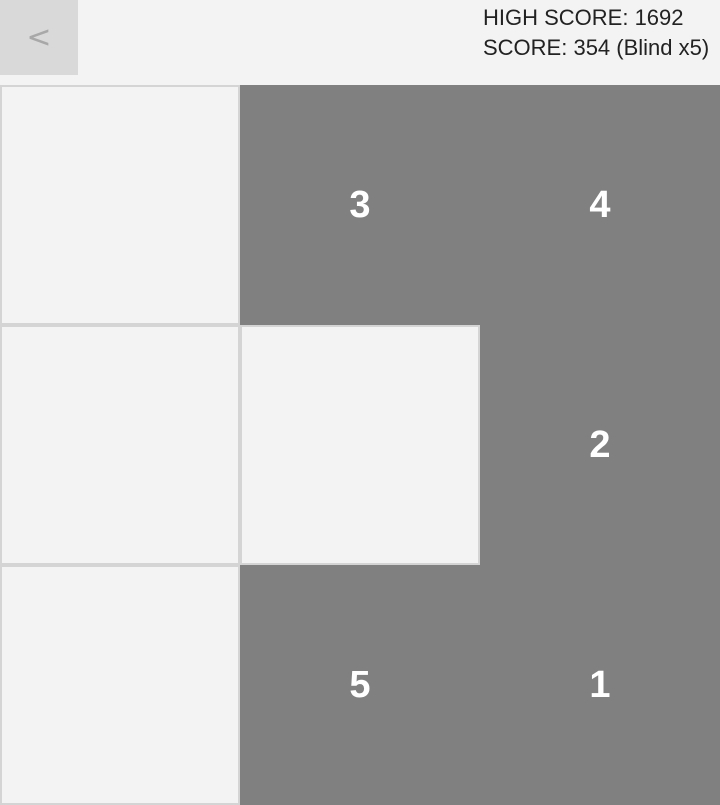  I want to click on tile-number: 2, so click(600, 444).